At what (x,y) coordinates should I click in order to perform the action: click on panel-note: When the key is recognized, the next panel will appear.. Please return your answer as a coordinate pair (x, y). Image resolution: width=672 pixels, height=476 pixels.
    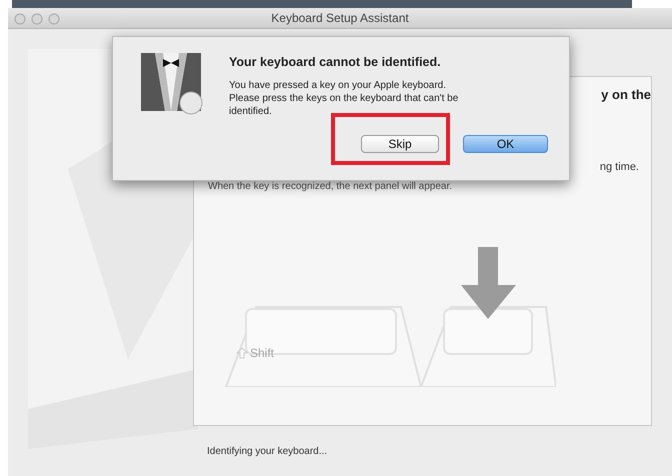
    Looking at the image, I should click on (330, 186).